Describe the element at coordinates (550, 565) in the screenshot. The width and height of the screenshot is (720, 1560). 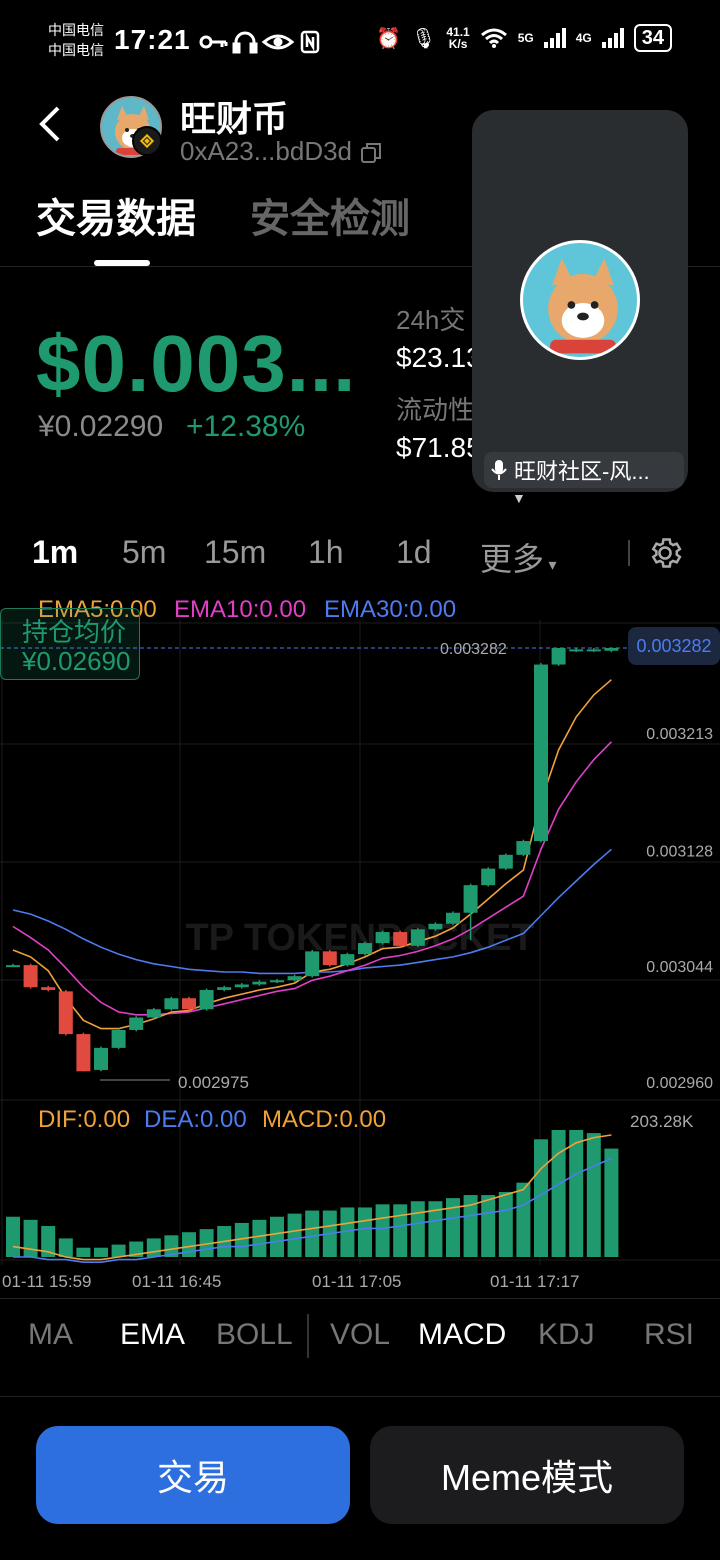
I see `caret-down-icon: ▾` at that location.